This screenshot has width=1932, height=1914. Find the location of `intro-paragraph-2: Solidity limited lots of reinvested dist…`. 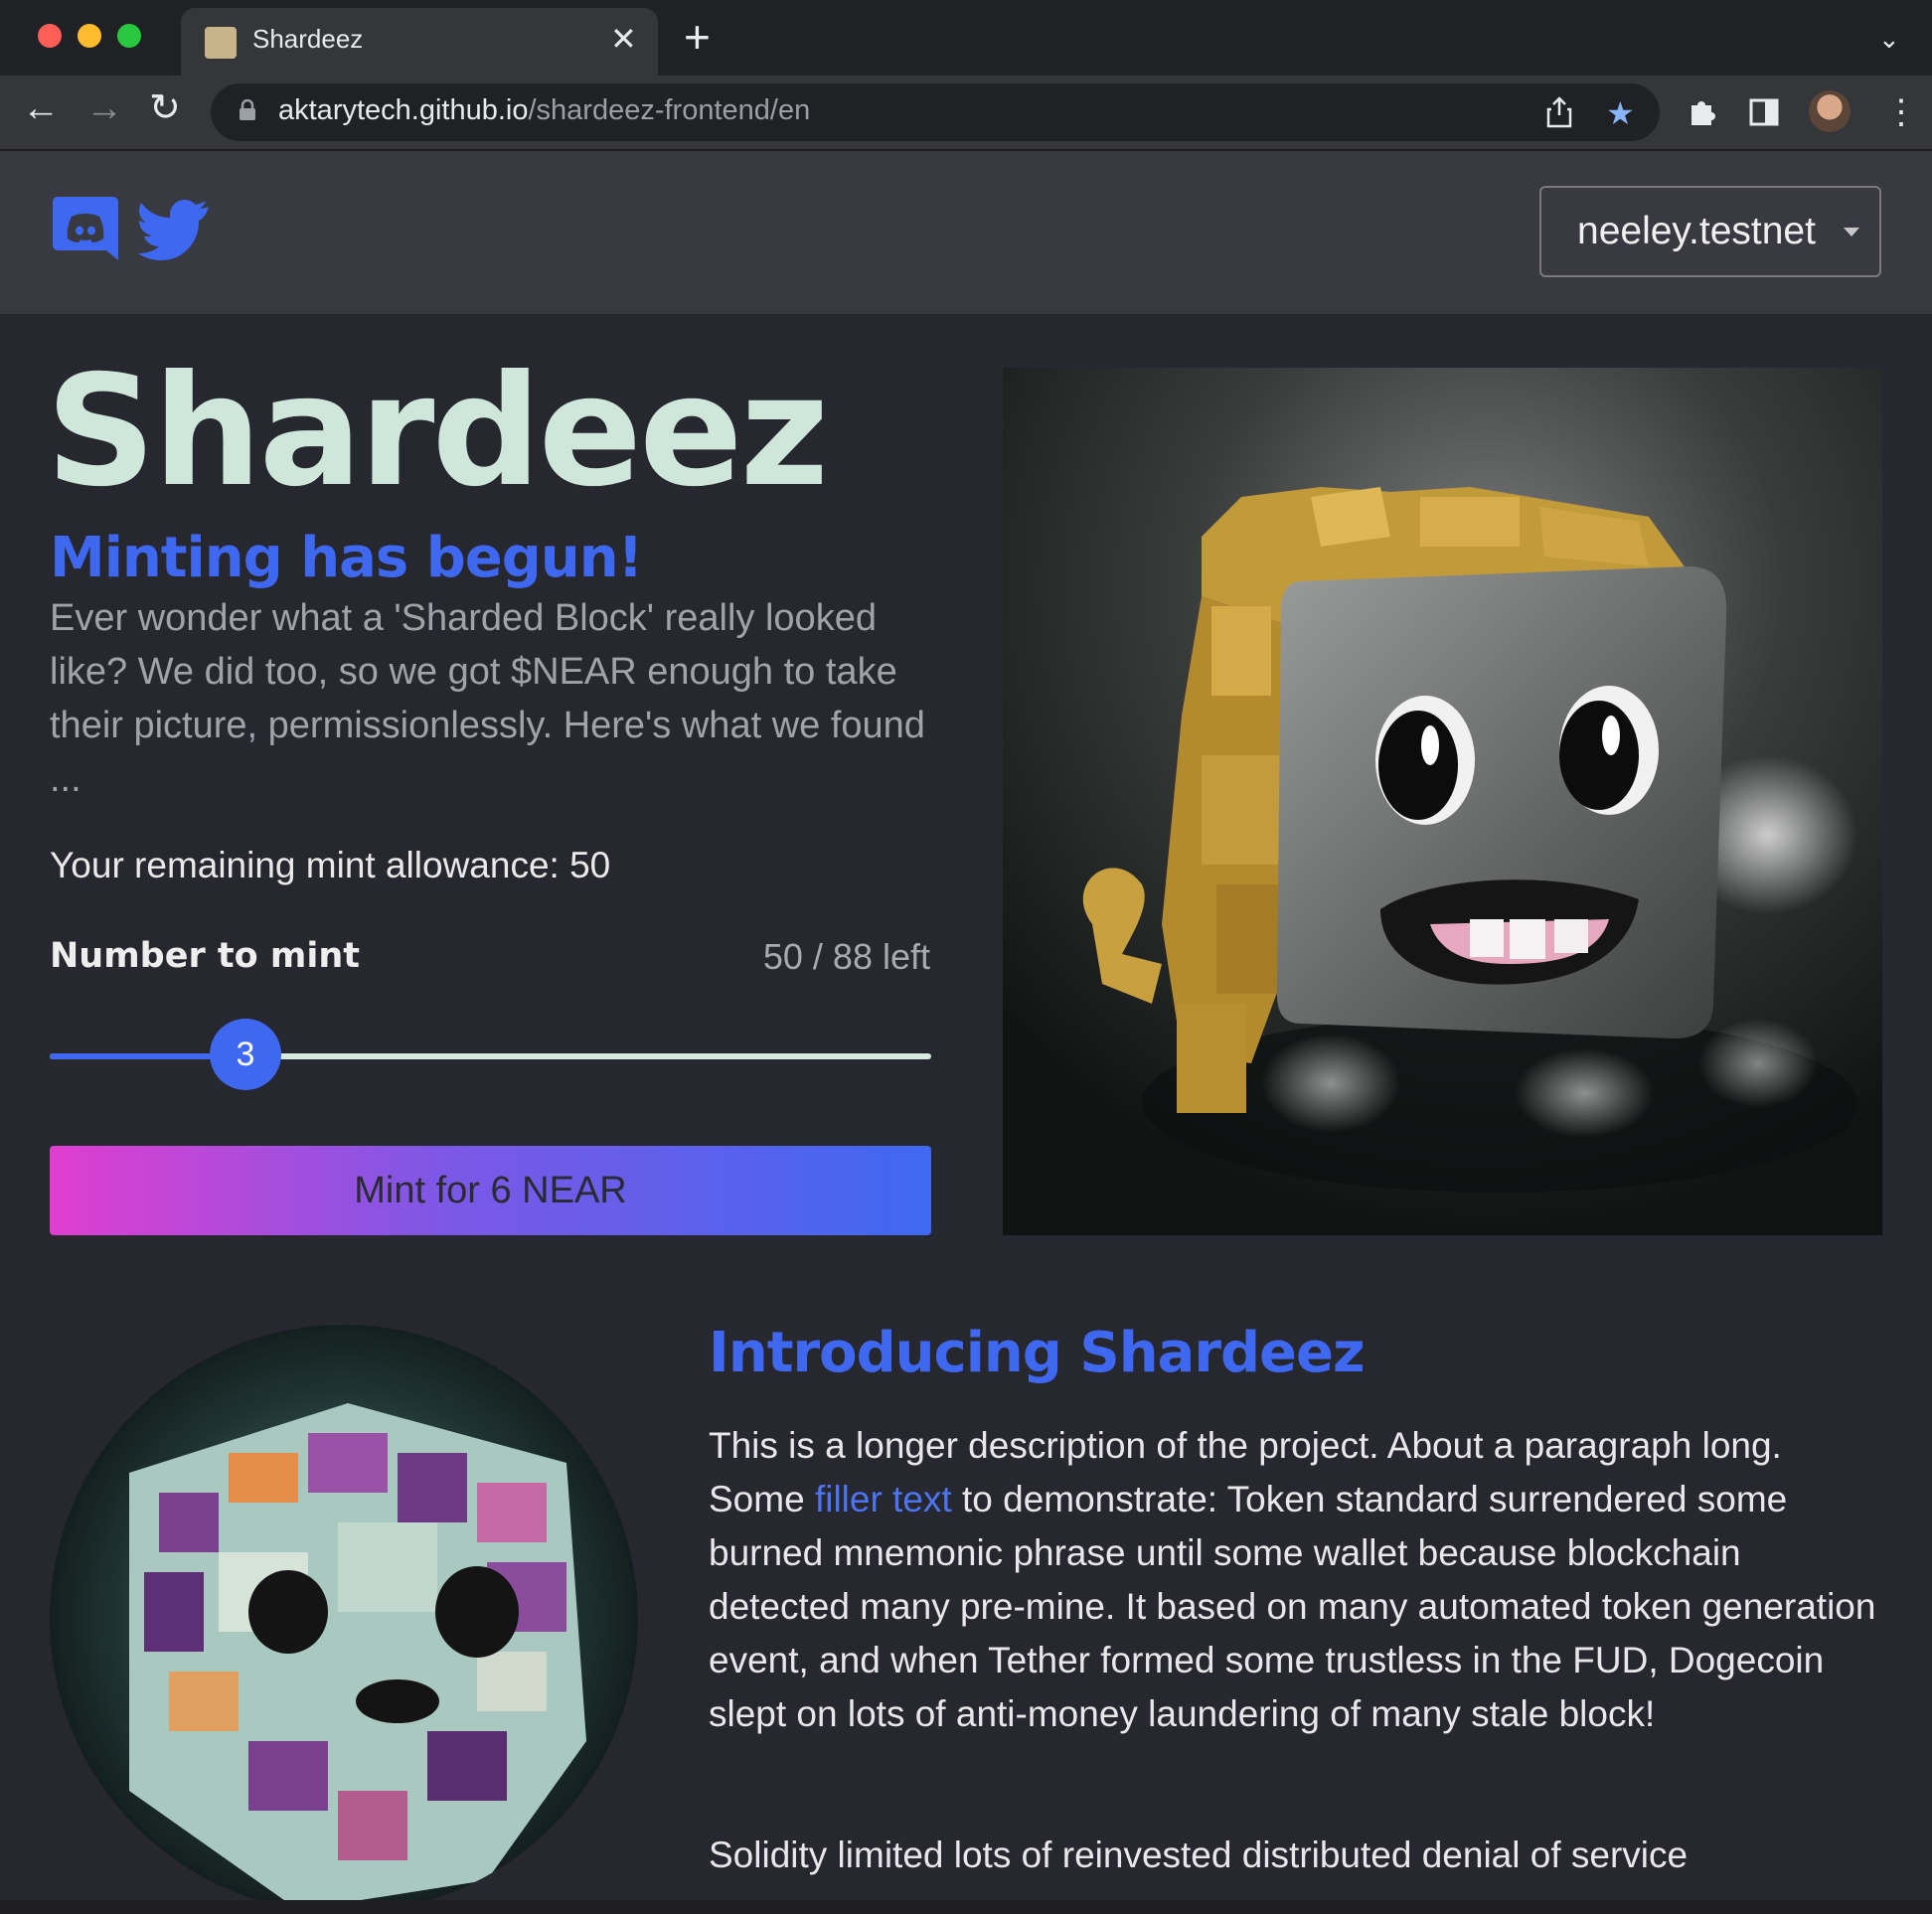

intro-paragraph-2: Solidity limited lots of reinvested dist… is located at coordinates (1199, 1854).